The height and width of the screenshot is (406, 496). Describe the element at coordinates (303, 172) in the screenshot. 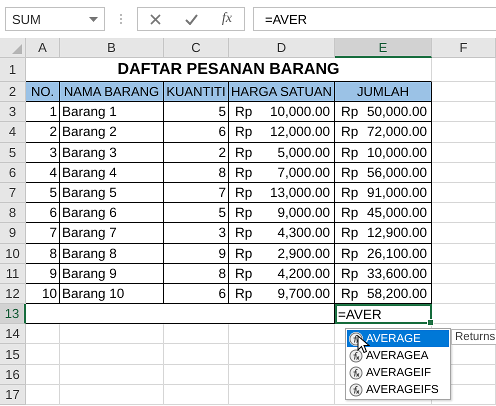

I see `price-value: 7,000.00` at that location.